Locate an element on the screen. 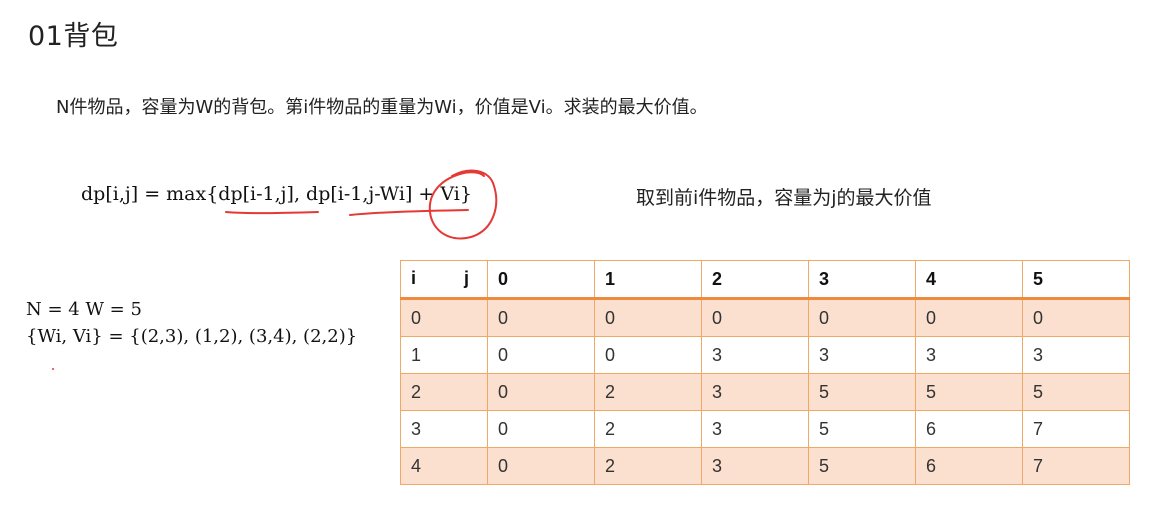 This screenshot has height=523, width=1154. formula-note: 取到前i件物品，容量为j的最大价值 is located at coordinates (784, 198).